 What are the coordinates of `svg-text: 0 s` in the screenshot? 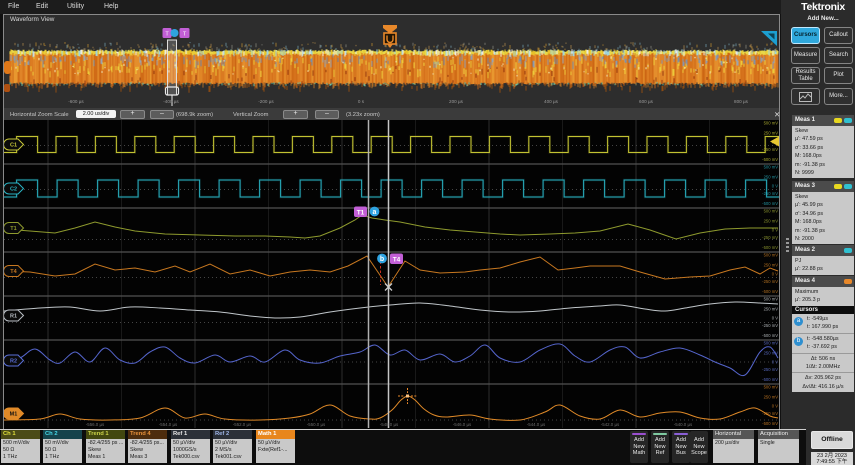 It's located at (361, 101).